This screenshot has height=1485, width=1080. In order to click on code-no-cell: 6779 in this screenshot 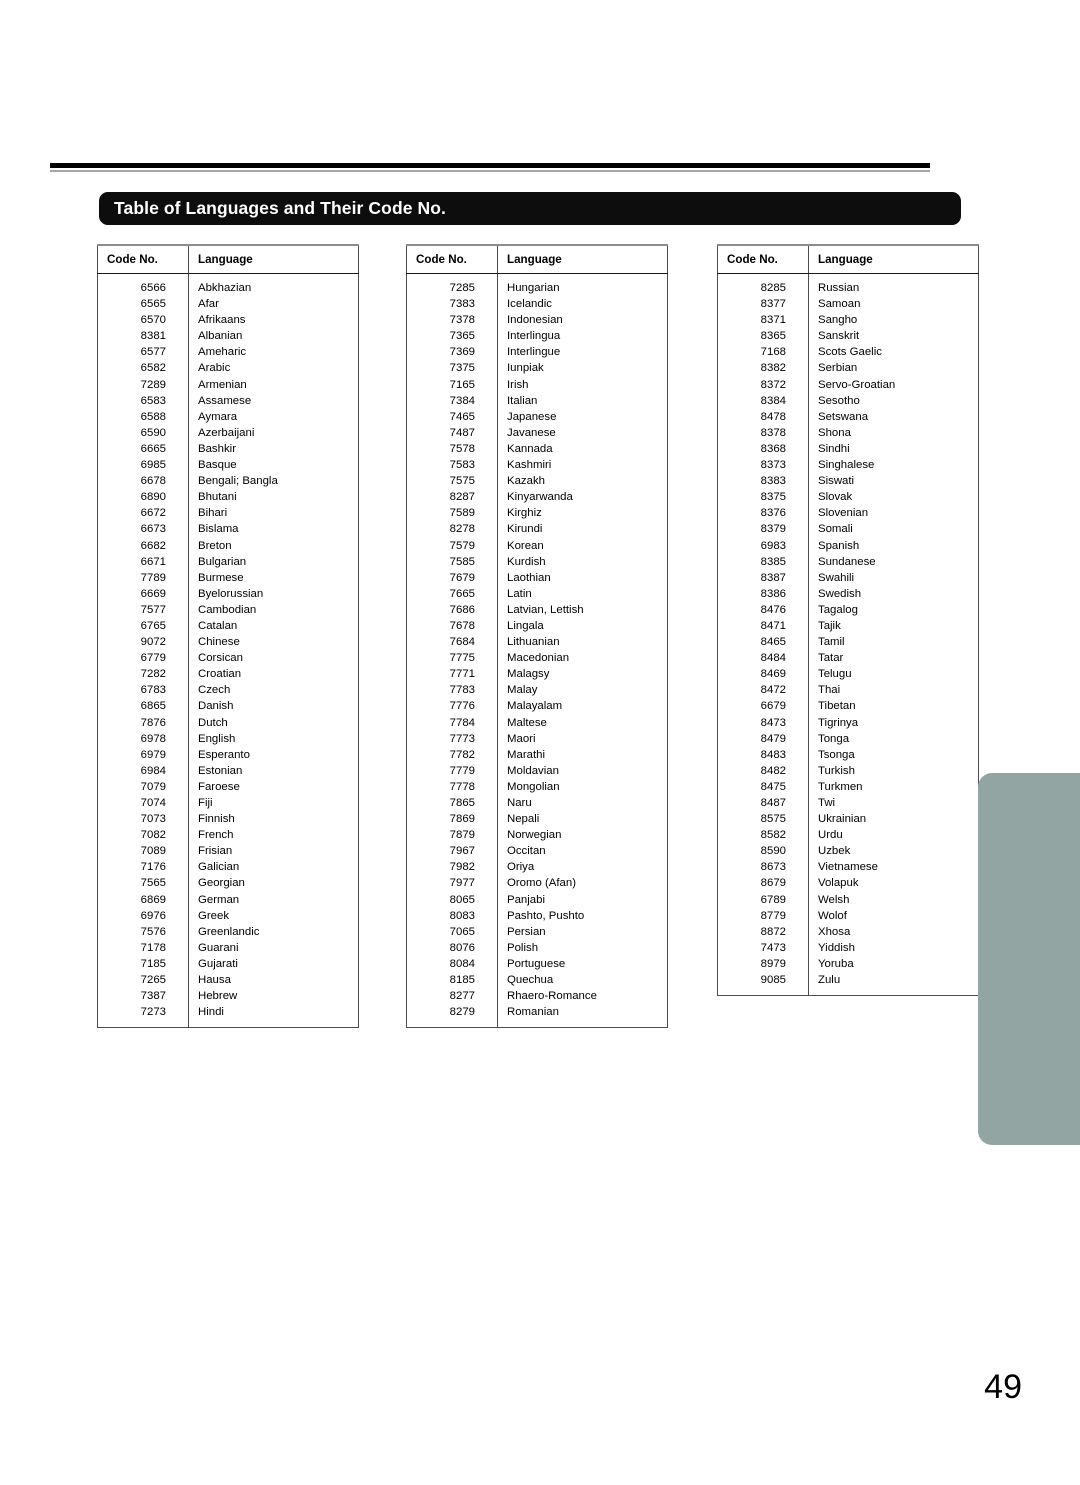, I will do `click(143, 658)`.